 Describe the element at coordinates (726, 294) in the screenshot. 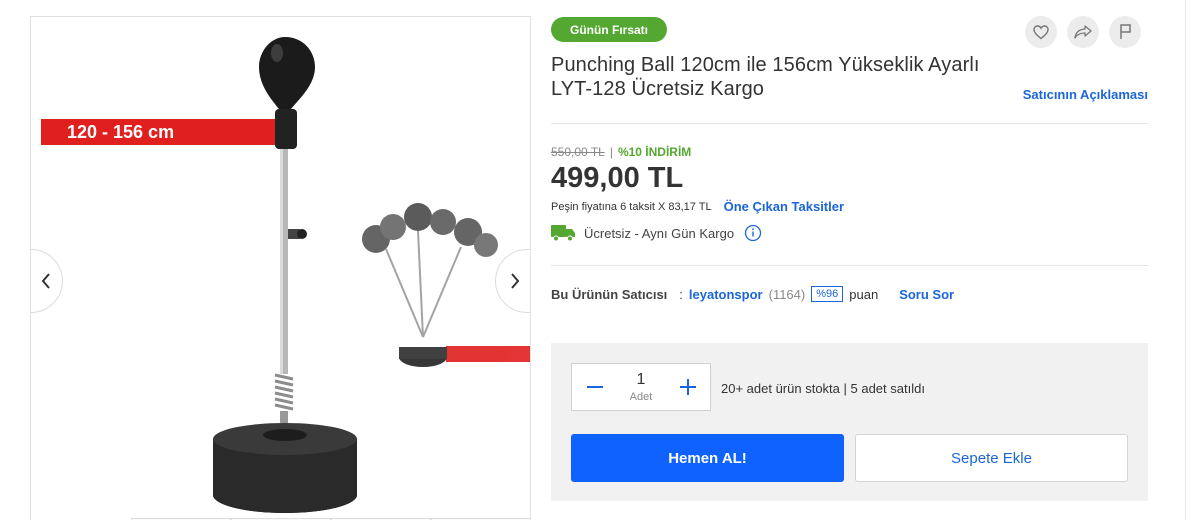

I see `seller-name-link: leyatonspor` at that location.